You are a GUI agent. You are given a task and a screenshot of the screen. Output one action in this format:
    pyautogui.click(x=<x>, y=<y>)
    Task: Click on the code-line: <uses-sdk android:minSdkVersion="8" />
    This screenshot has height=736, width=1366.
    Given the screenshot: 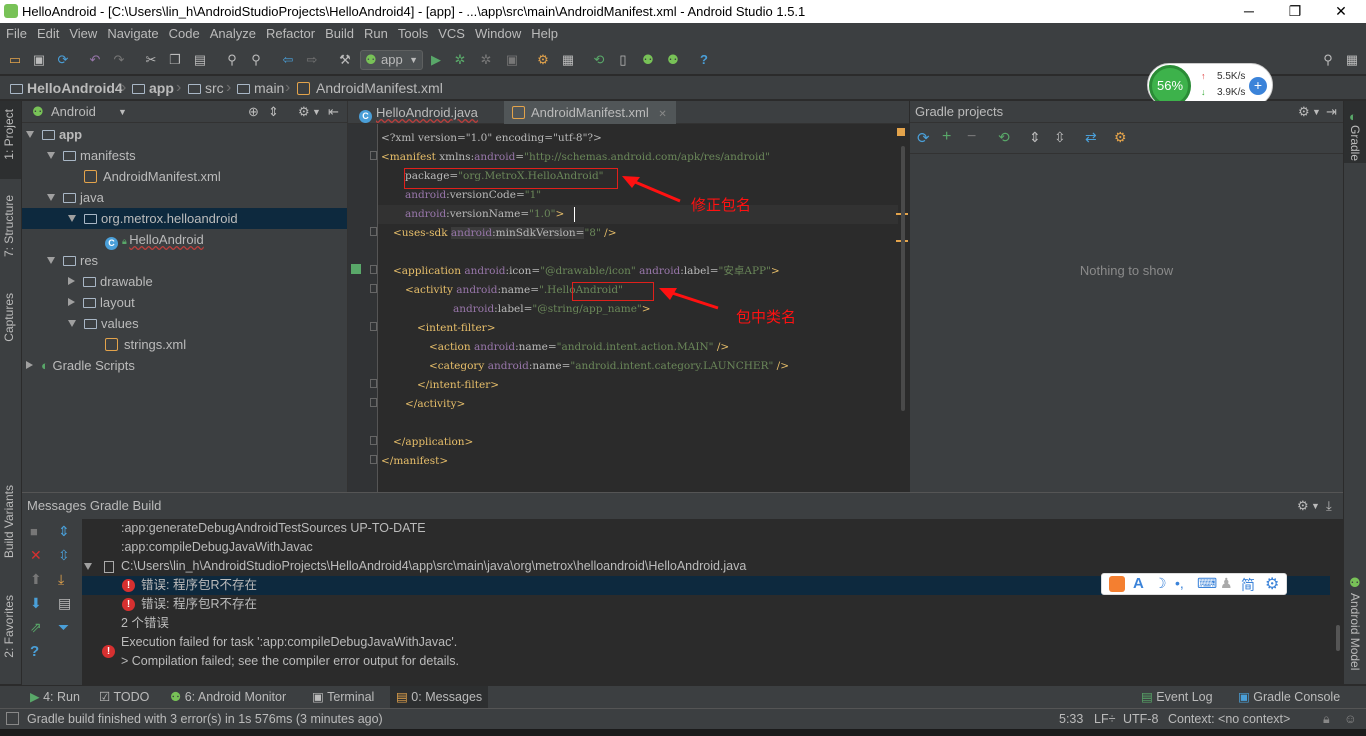 What is the action you would take?
    pyautogui.click(x=499, y=233)
    